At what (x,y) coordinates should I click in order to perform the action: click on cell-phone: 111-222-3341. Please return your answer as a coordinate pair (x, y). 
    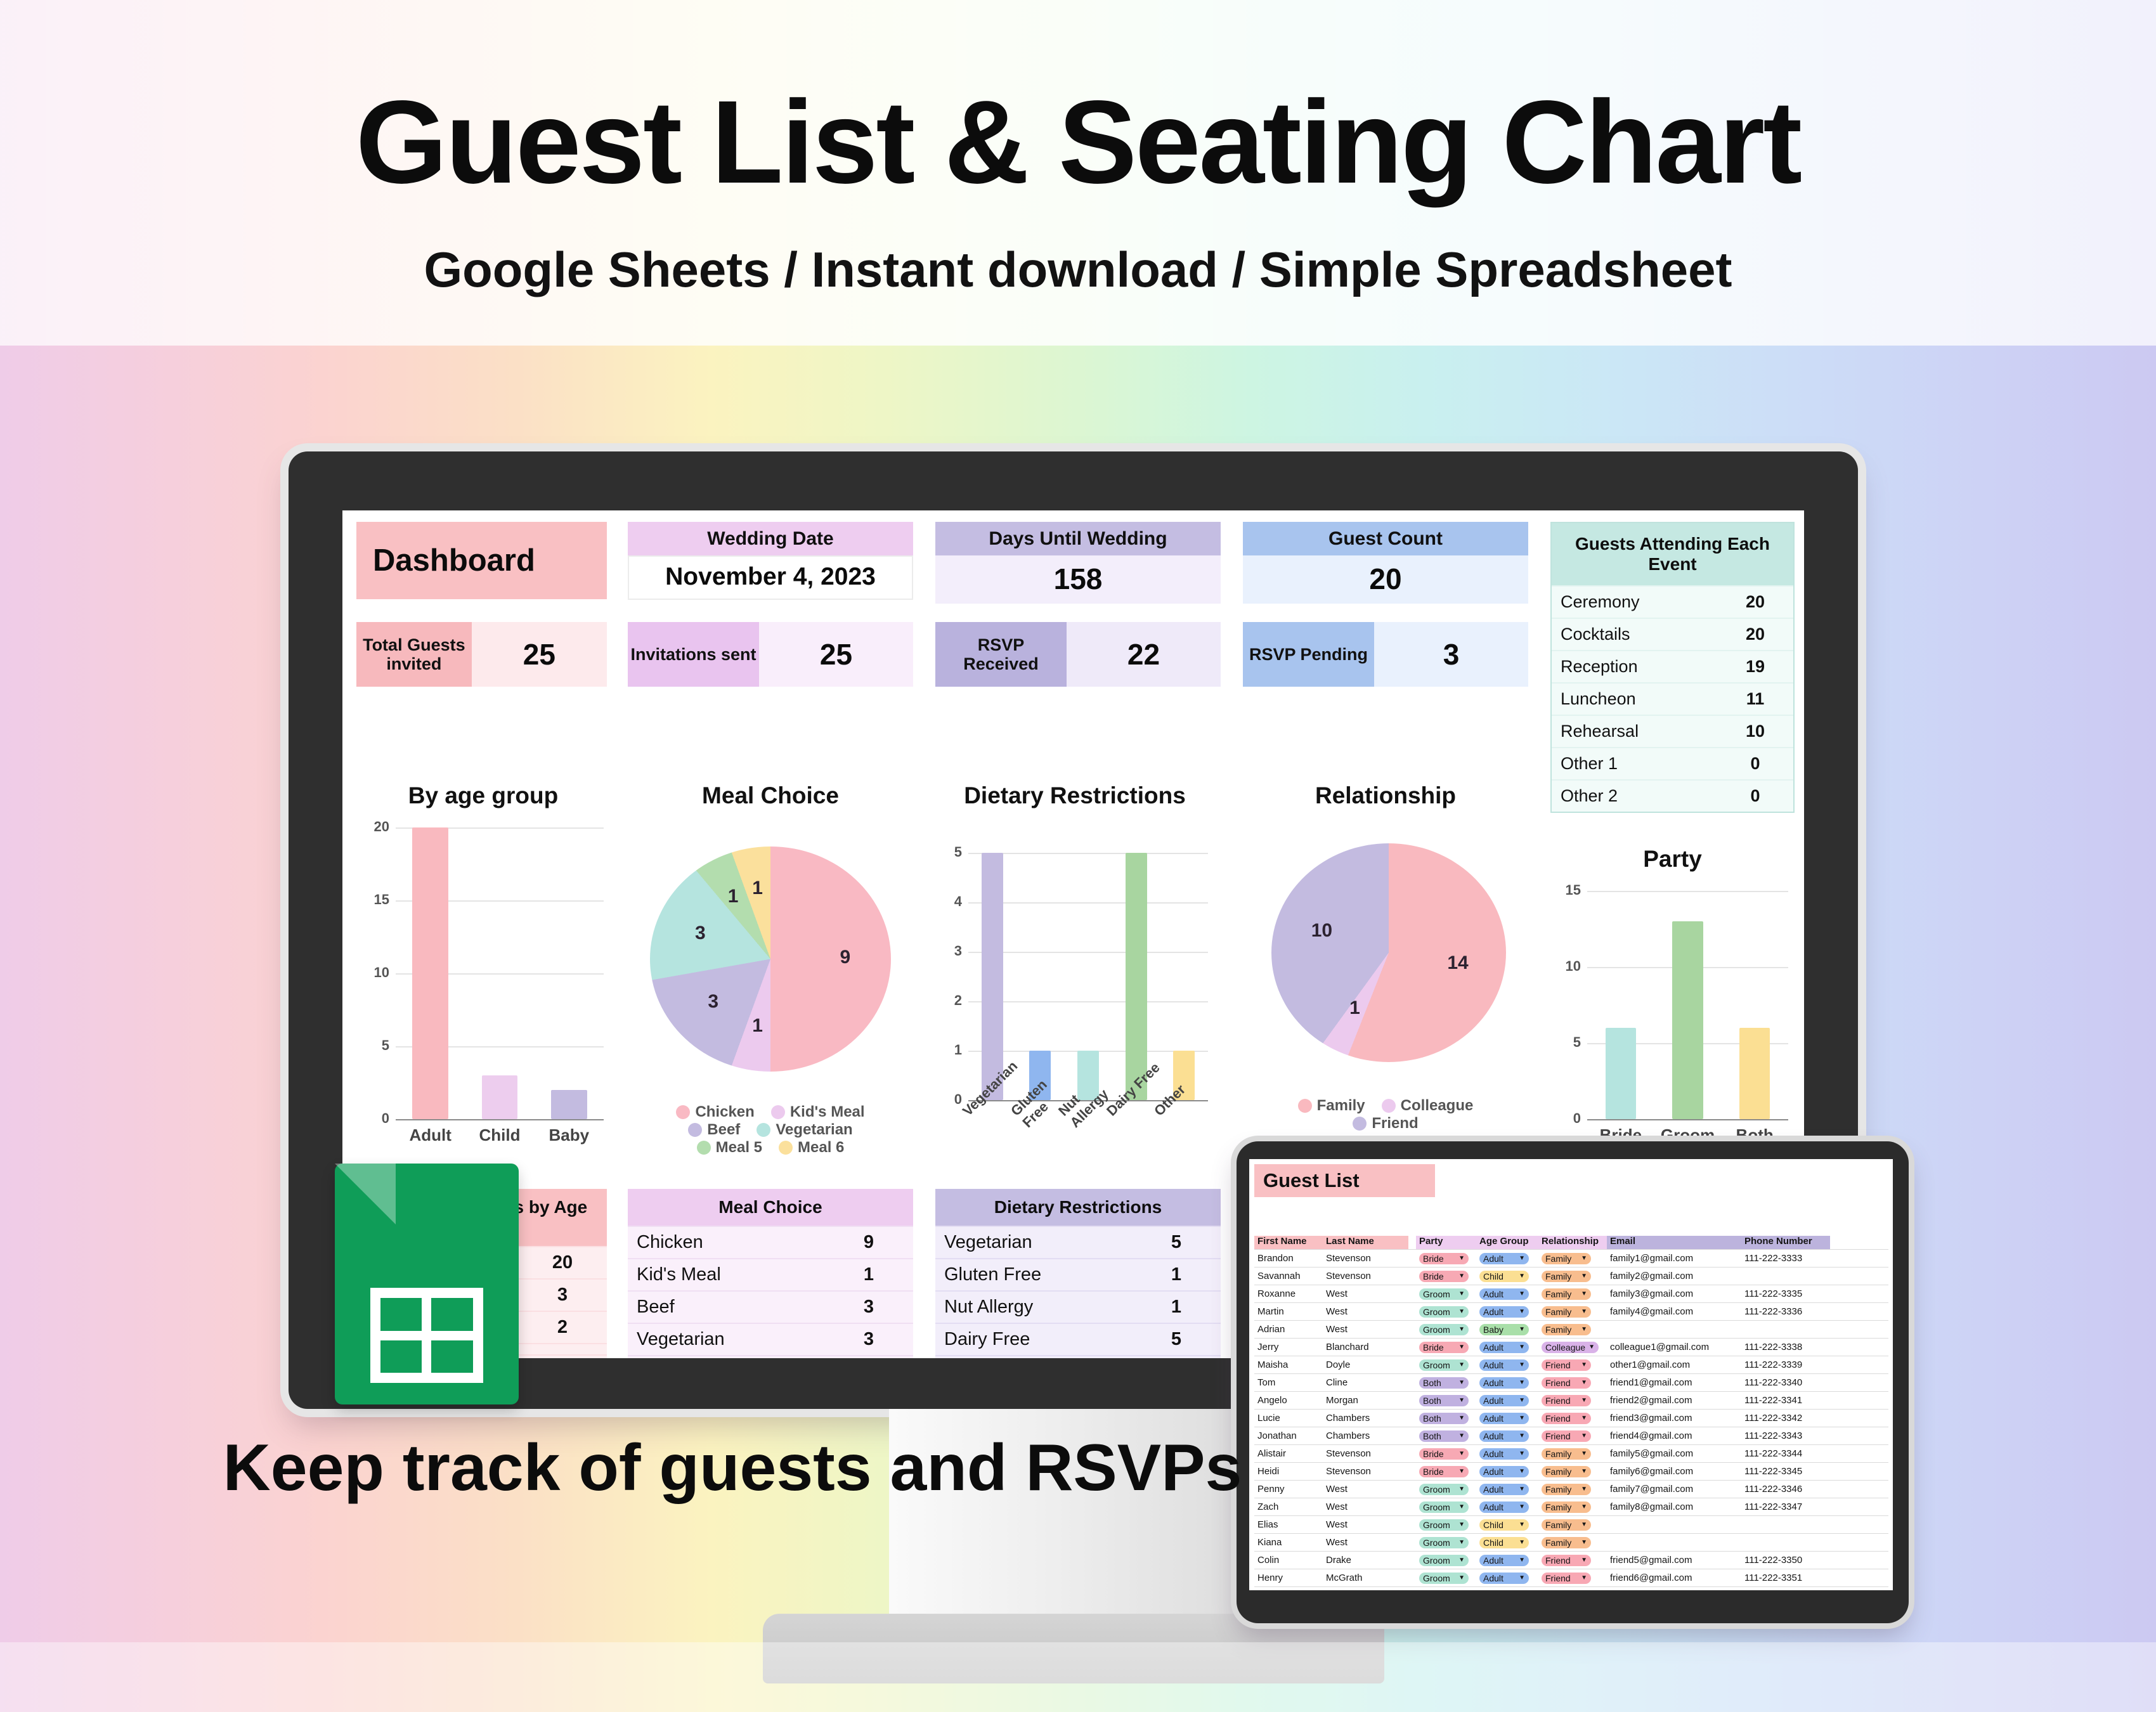
    Looking at the image, I should click on (1785, 1401).